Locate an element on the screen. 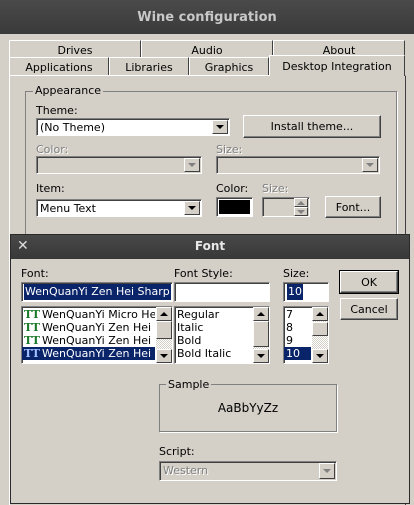  item-label: Item: is located at coordinates (50, 188).